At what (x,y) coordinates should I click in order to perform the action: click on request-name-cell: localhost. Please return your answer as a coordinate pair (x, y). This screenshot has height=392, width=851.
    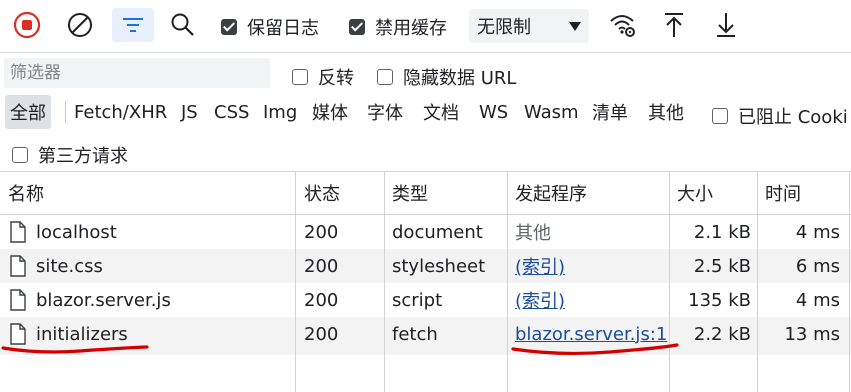
    Looking at the image, I should click on (63, 232).